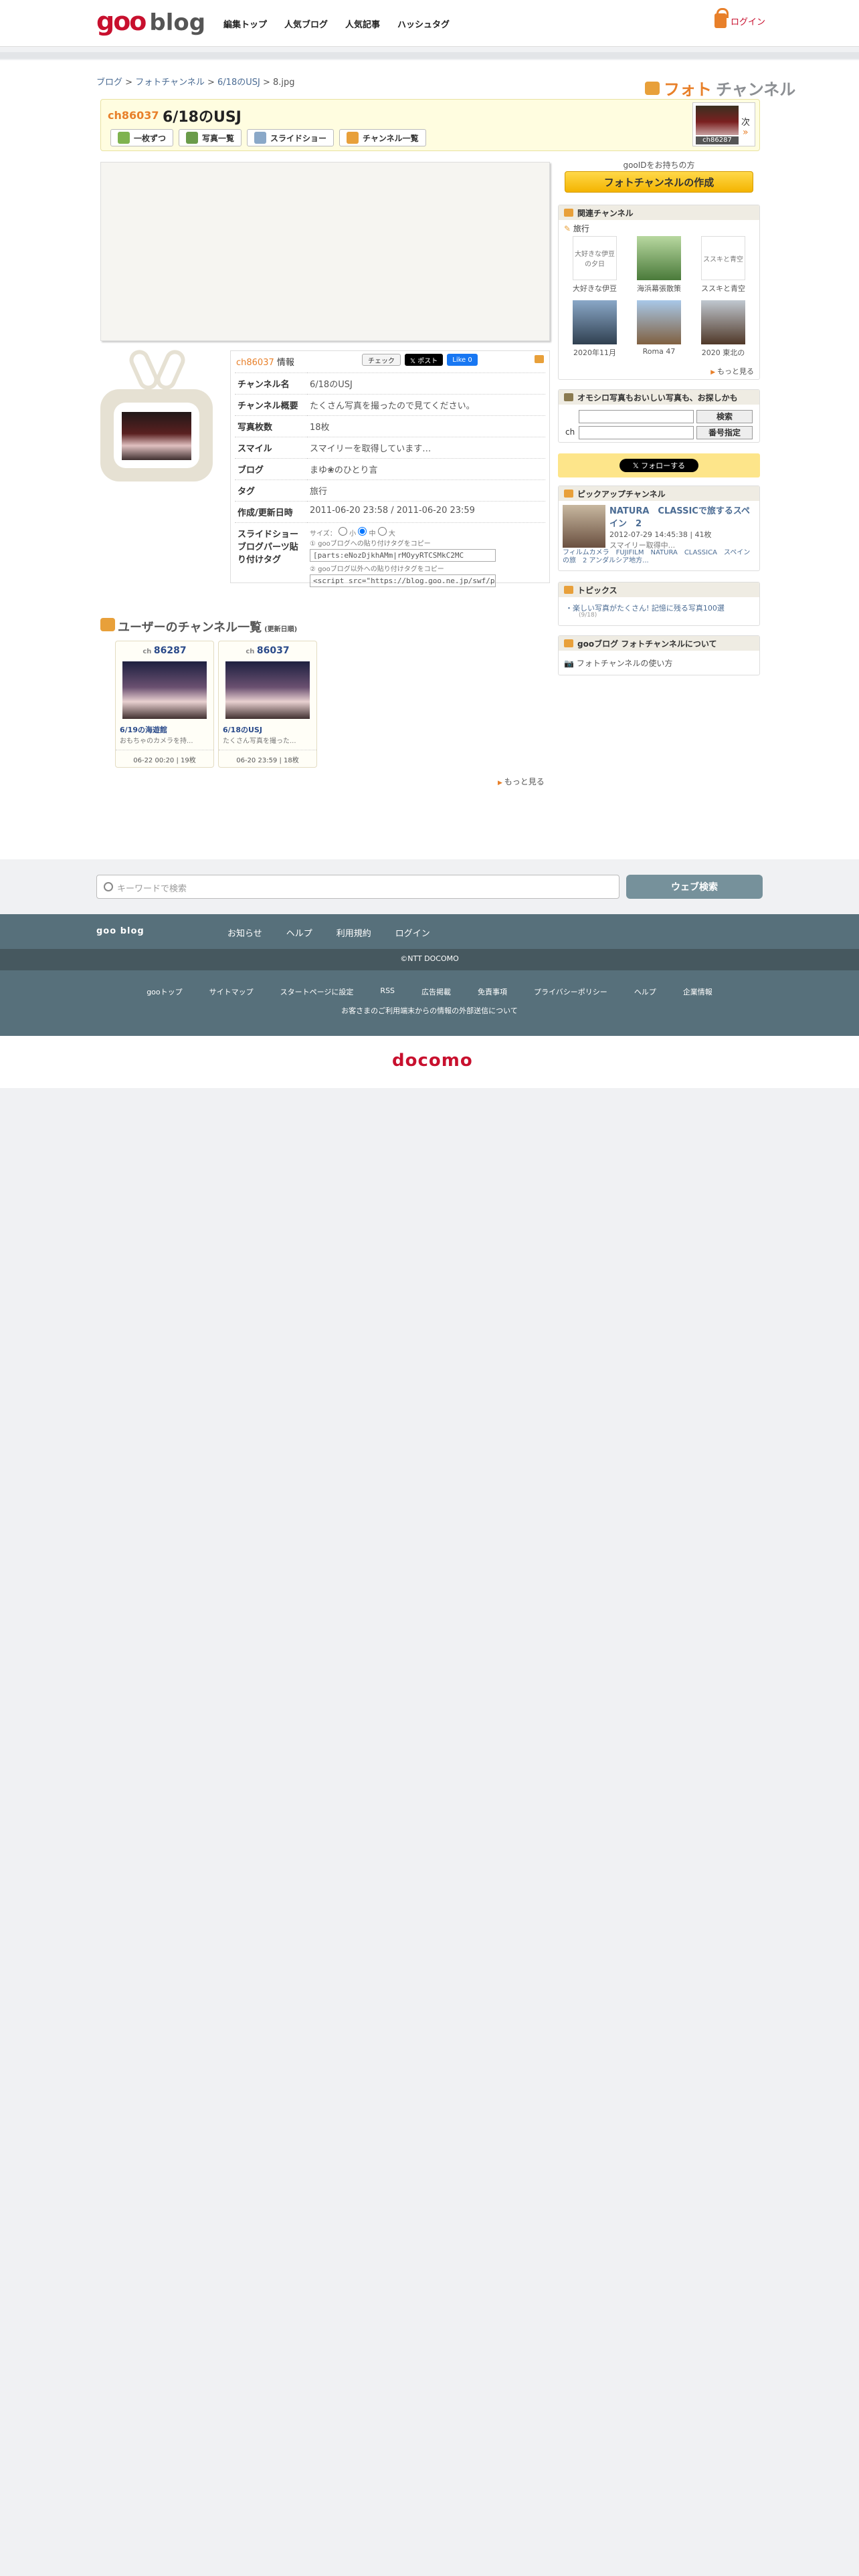 Image resolution: width=859 pixels, height=2576 pixels. I want to click on channel-list-label: チャンネル一覧, so click(391, 138).